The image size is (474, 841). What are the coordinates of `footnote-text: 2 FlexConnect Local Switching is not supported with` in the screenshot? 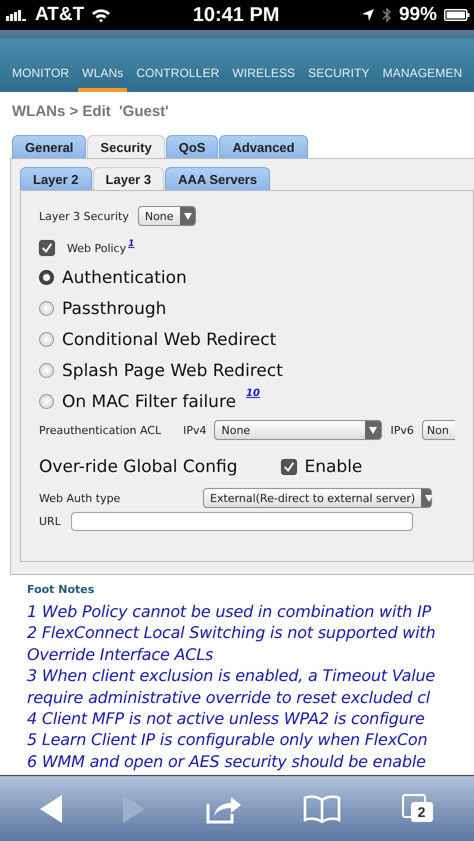 It's located at (231, 633).